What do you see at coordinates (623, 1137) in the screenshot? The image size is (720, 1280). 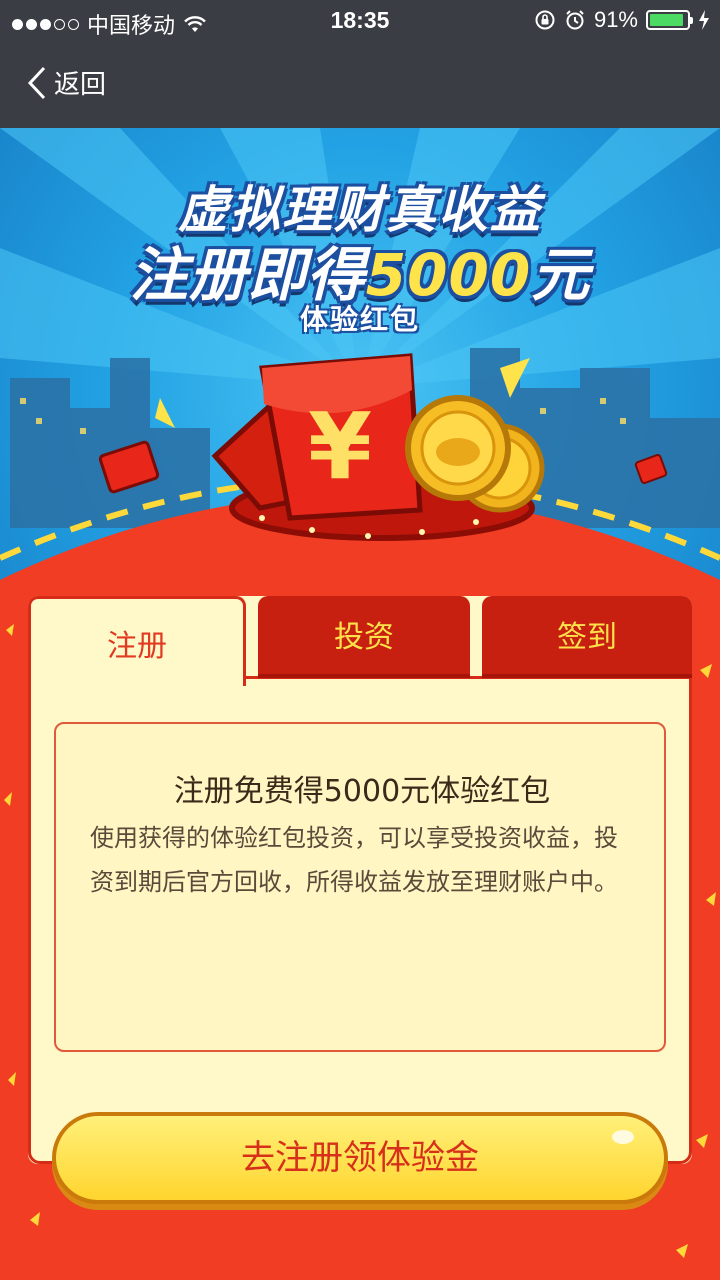 I see `button-shine` at bounding box center [623, 1137].